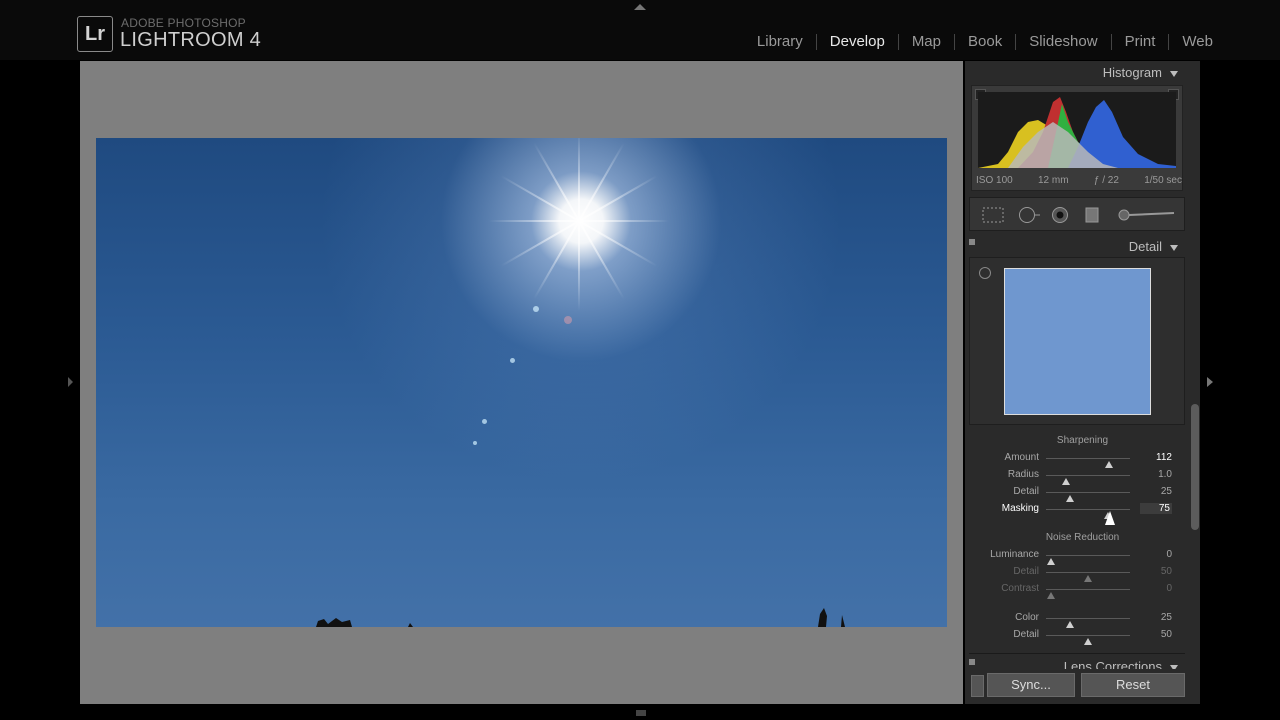 The height and width of the screenshot is (720, 1280). Describe the element at coordinates (70, 382) in the screenshot. I see `left-panel-toggle-icon` at that location.